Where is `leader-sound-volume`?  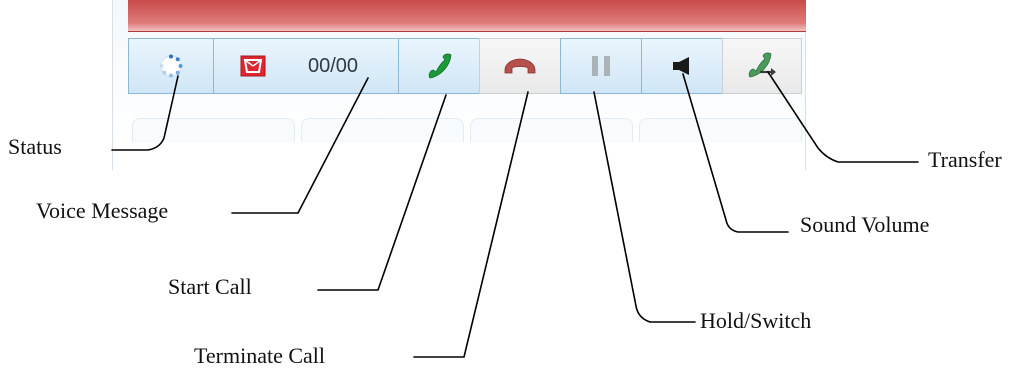
leader-sound-volume is located at coordinates (735, 153).